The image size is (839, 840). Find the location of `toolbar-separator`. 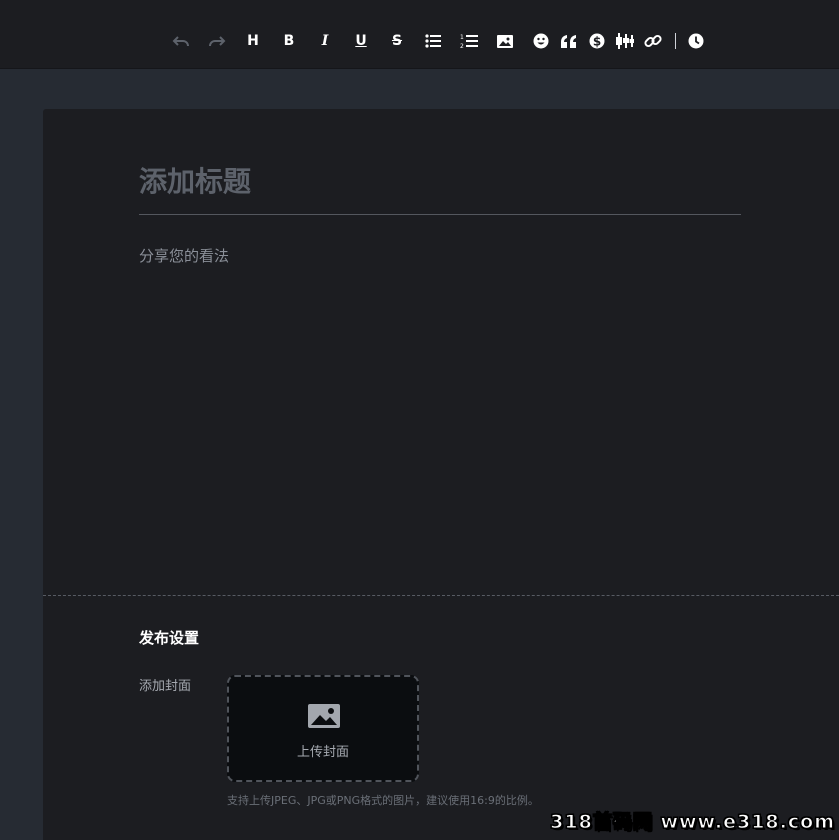

toolbar-separator is located at coordinates (675, 41).